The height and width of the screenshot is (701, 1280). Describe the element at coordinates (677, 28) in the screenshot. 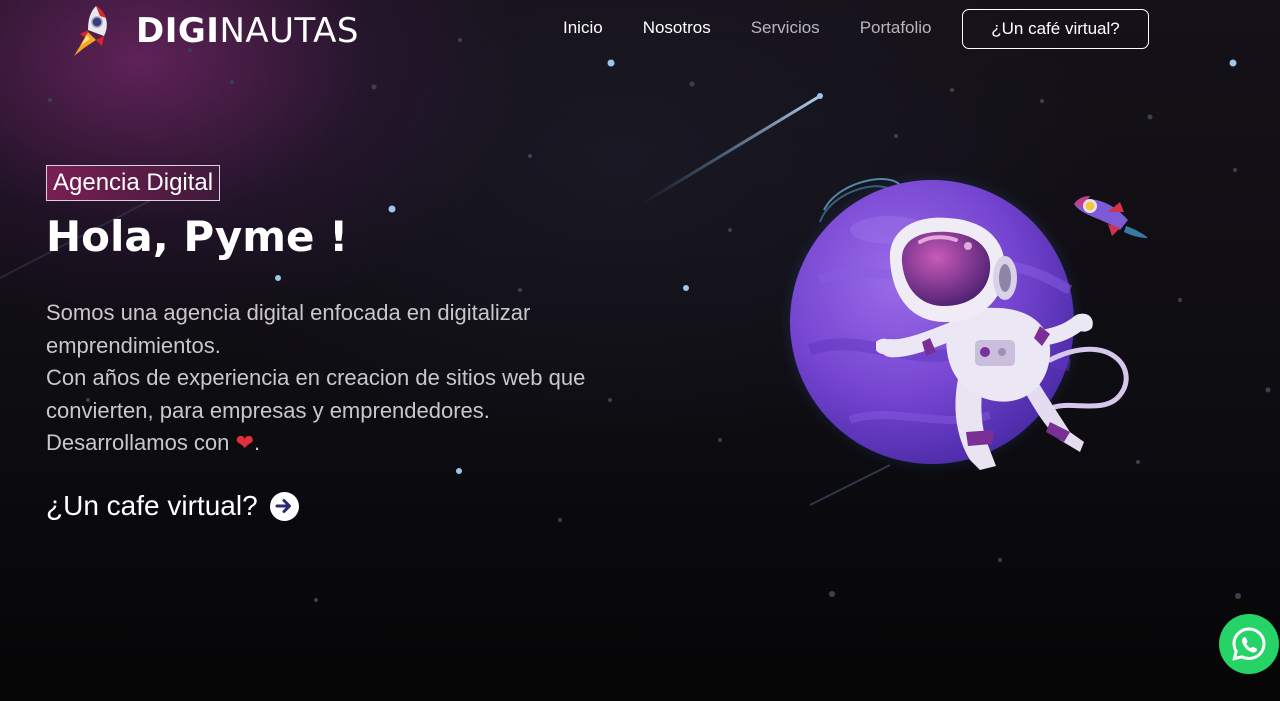

I see `nav-item-nosotros: Nosotros` at that location.